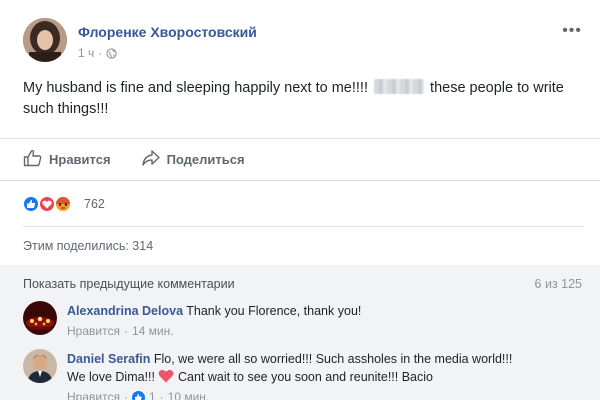 The height and width of the screenshot is (400, 600). What do you see at coordinates (166, 376) in the screenshot?
I see `heart-emoji-icon` at bounding box center [166, 376].